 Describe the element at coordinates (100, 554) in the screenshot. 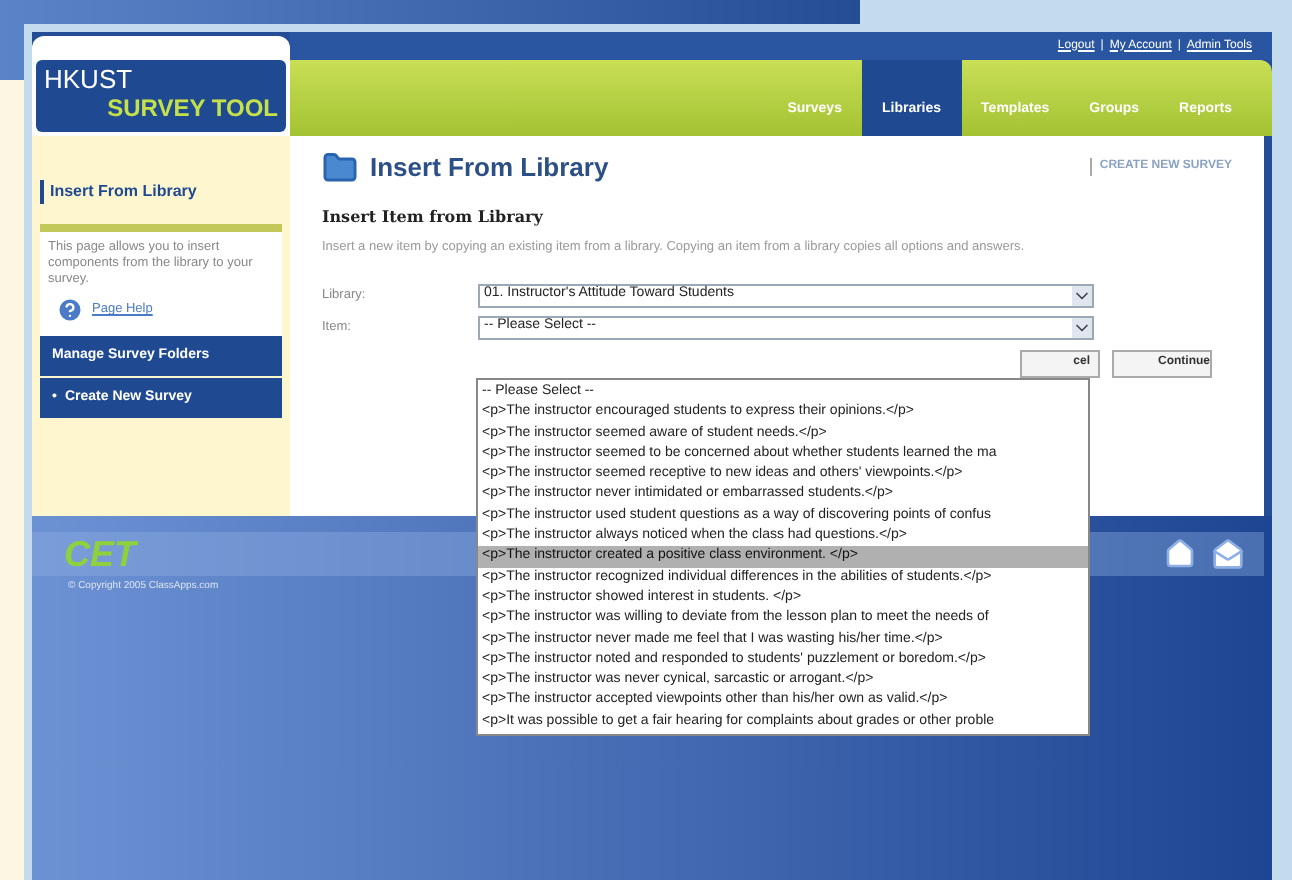

I see `footer-logo: CET` at that location.